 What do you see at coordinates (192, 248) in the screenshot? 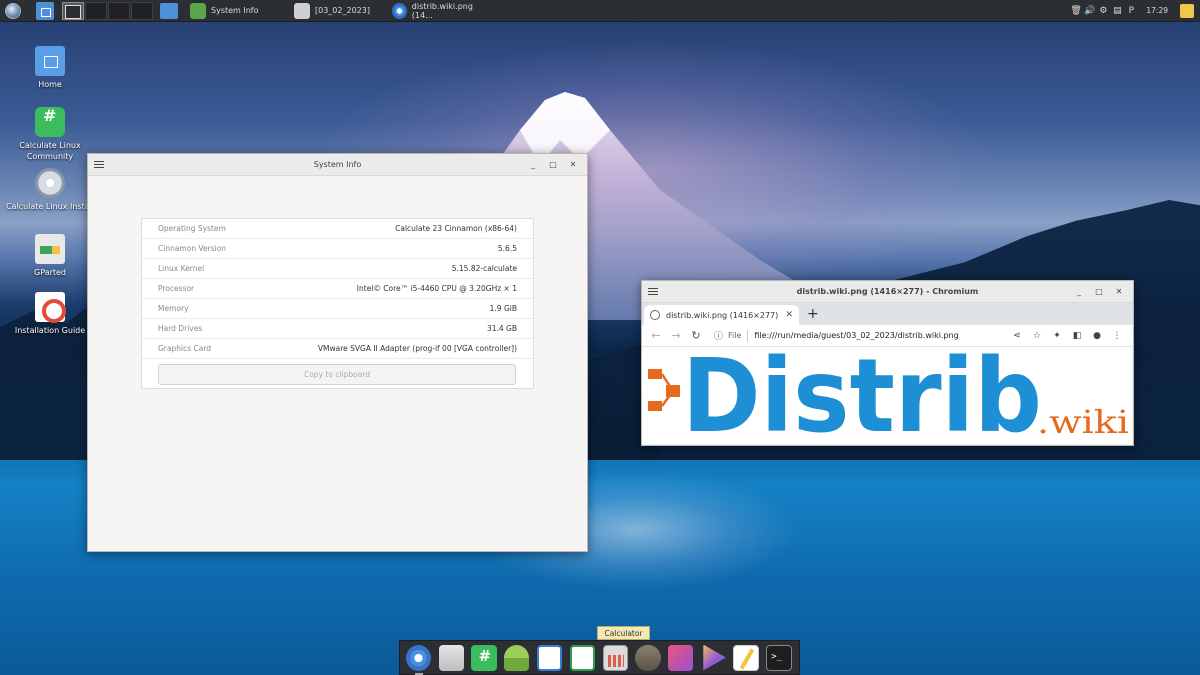
I see `info-key: Cinnamon Version` at bounding box center [192, 248].